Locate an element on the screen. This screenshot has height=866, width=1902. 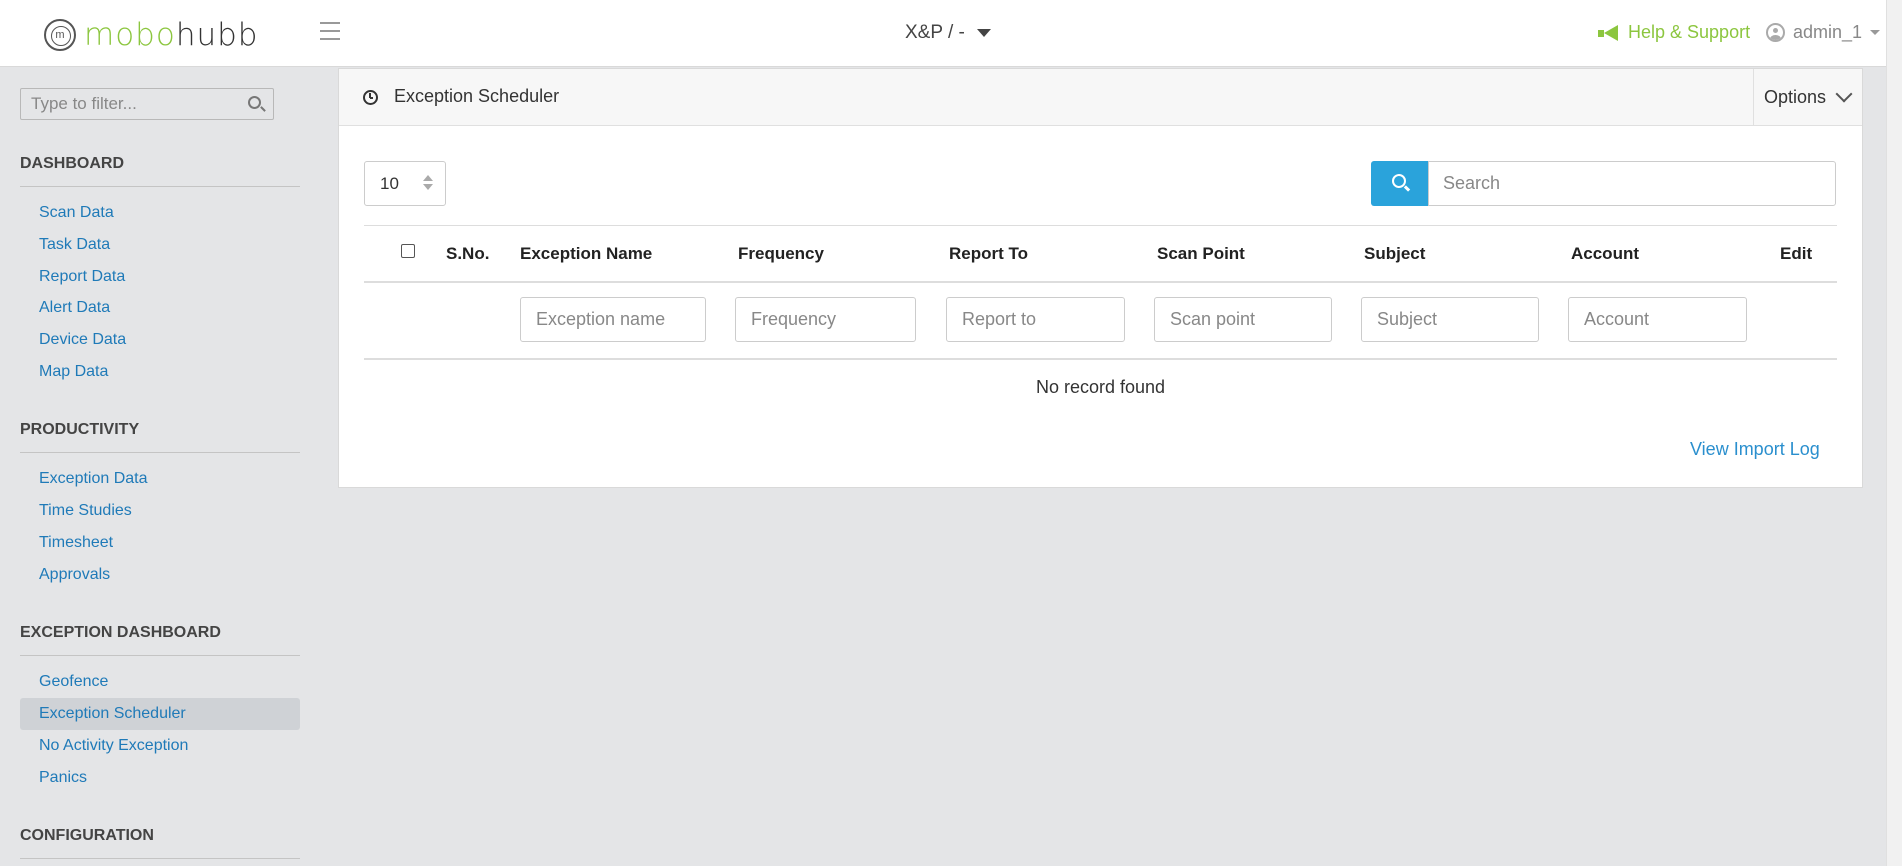
menu-toggle-icon is located at coordinates (330, 31).